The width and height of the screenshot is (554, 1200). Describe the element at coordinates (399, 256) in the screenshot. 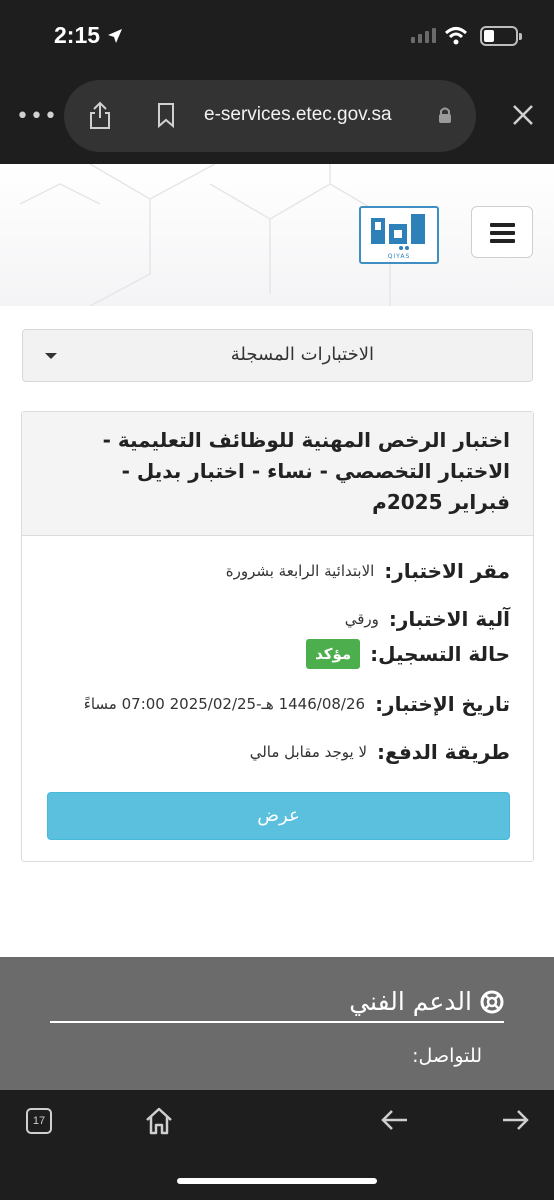

I see `logo-text: QIYAS` at that location.